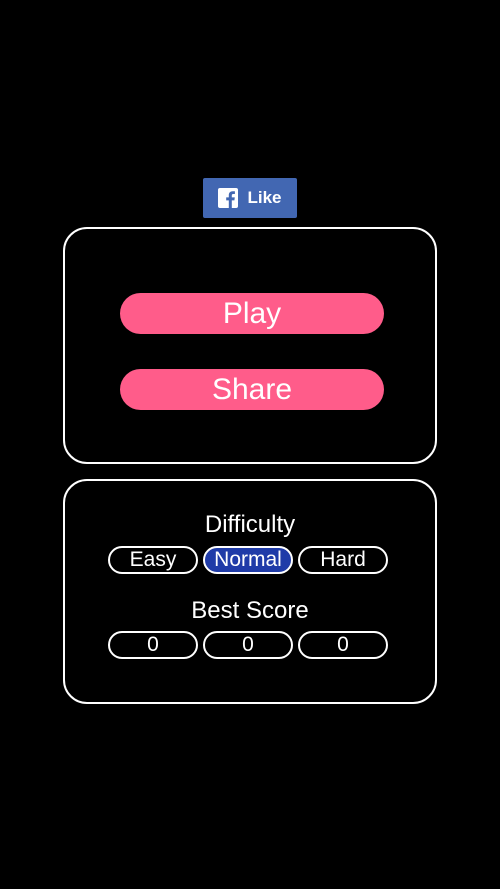 The image size is (500, 889). I want to click on best-score-easy: 0, so click(153, 645).